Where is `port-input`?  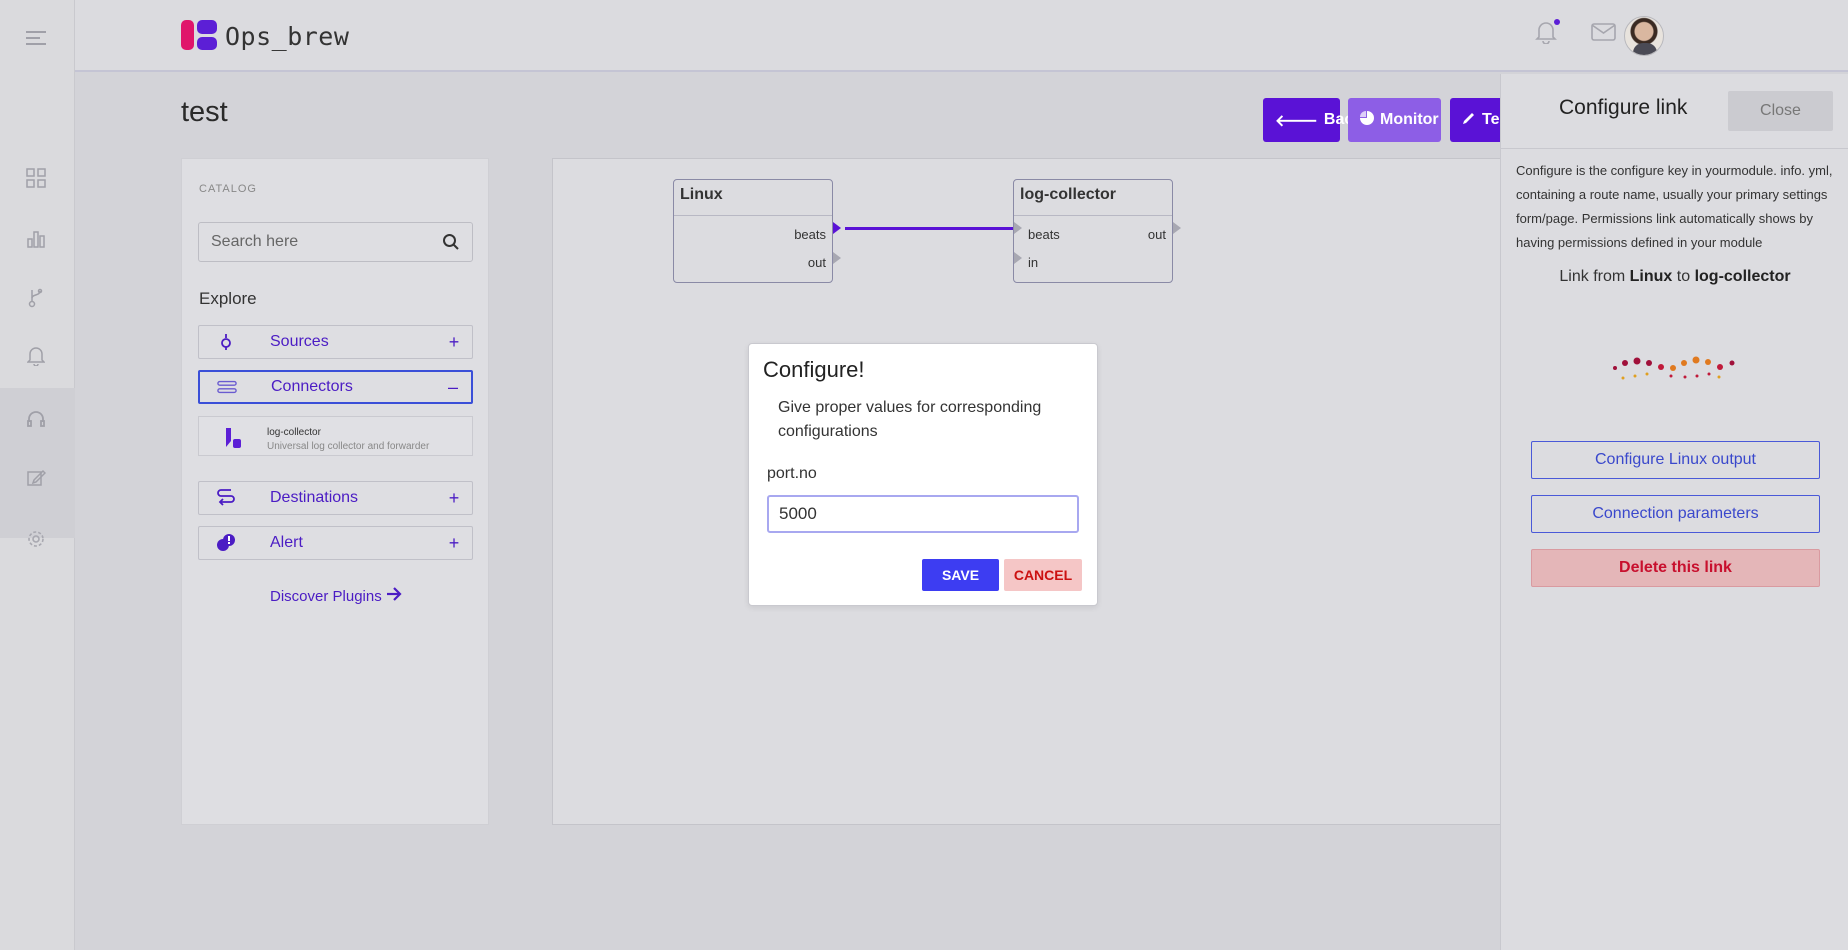 port-input is located at coordinates (923, 514).